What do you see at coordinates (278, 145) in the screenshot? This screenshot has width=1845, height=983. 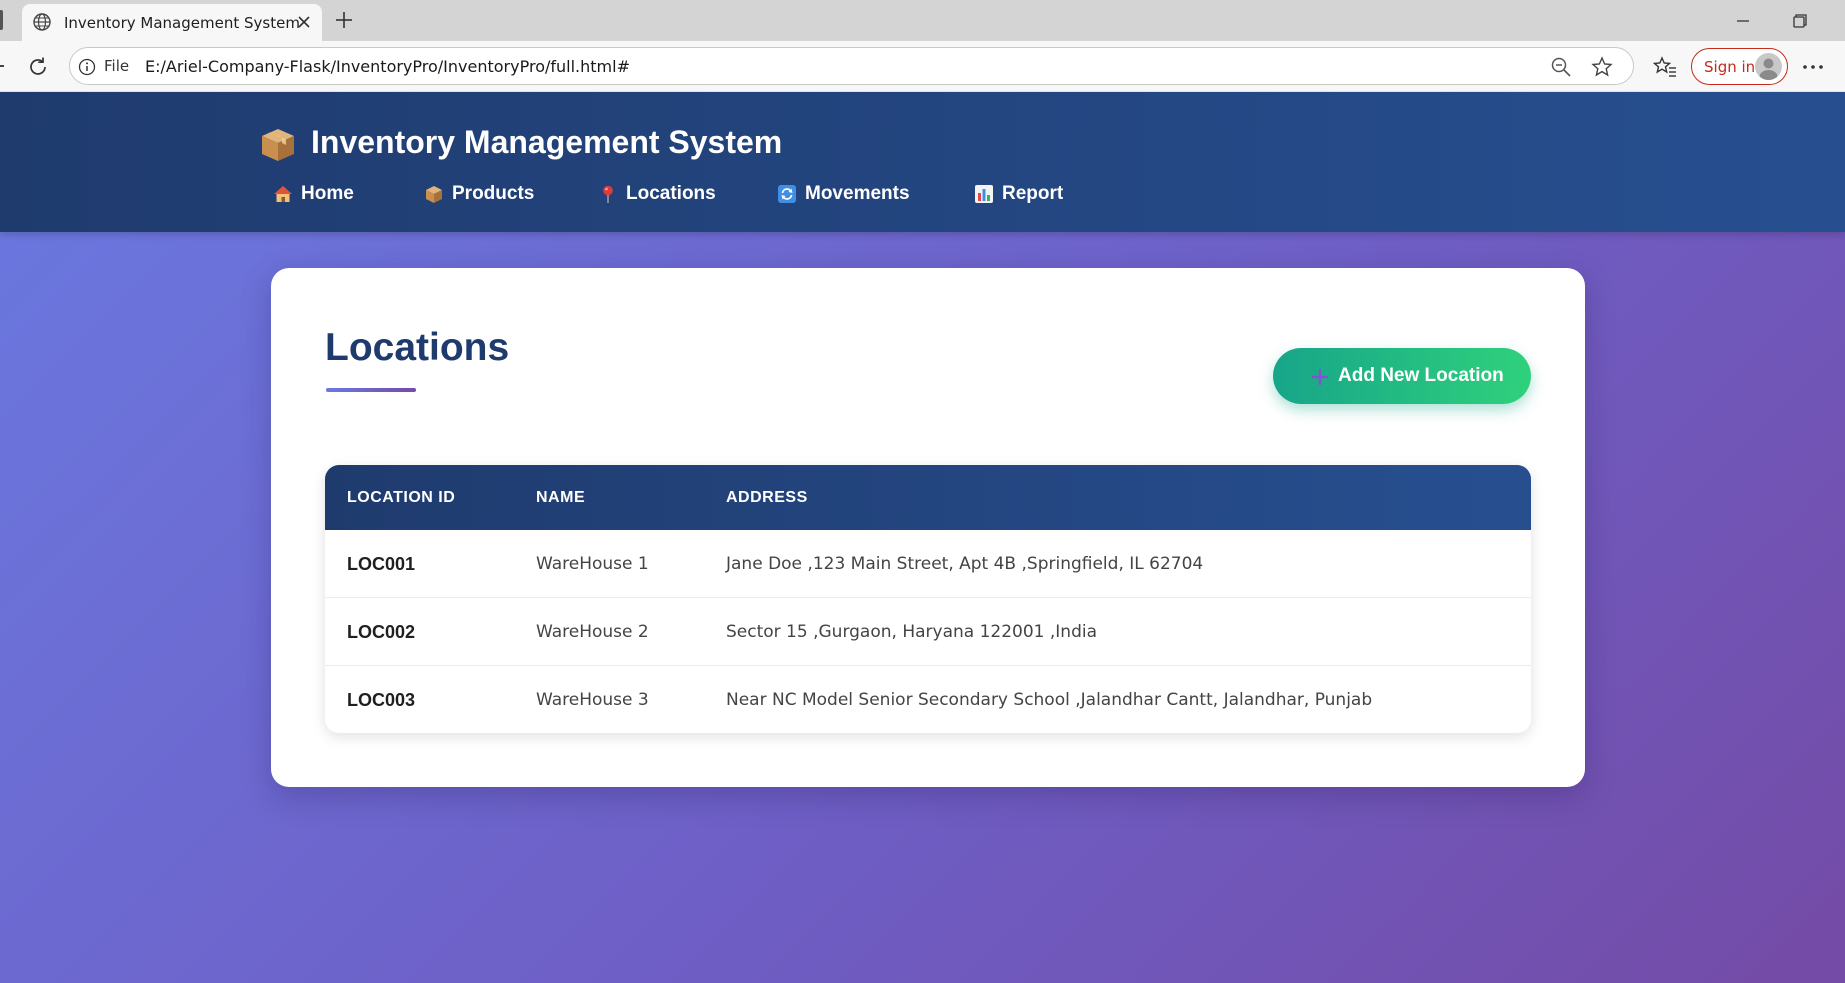 I see `package-box-icon` at bounding box center [278, 145].